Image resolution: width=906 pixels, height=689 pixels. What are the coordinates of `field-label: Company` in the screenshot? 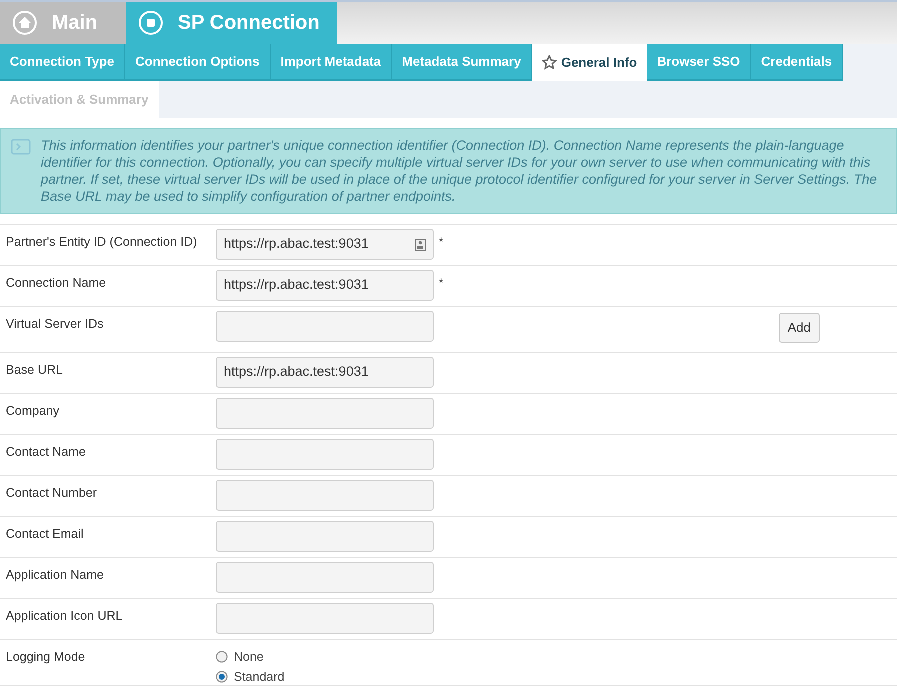 It's located at (32, 411).